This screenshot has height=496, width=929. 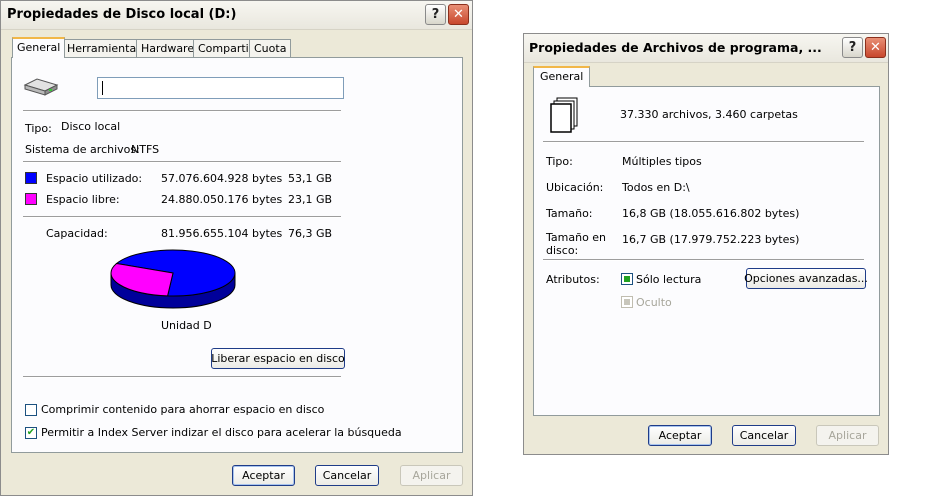 I want to click on tab-hardware: Hardware, so click(x=168, y=48).